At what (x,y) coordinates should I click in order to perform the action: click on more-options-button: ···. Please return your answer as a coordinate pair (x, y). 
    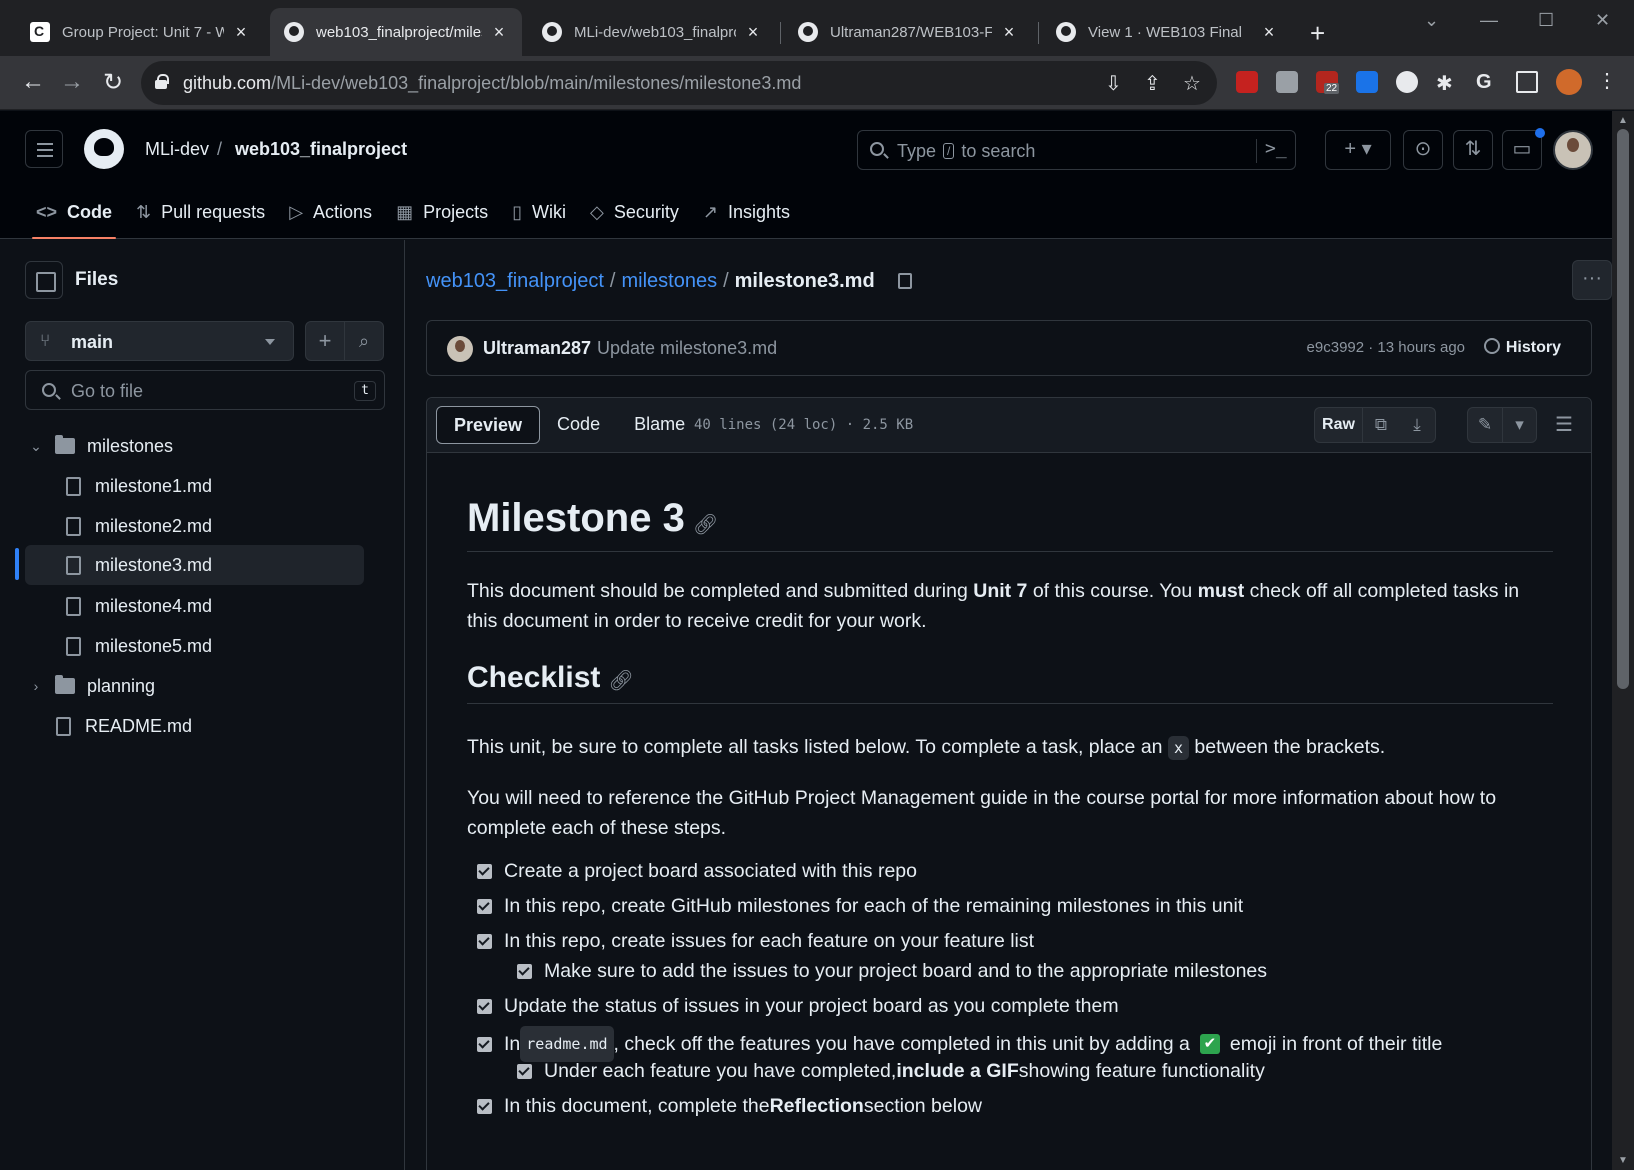
    Looking at the image, I should click on (1592, 280).